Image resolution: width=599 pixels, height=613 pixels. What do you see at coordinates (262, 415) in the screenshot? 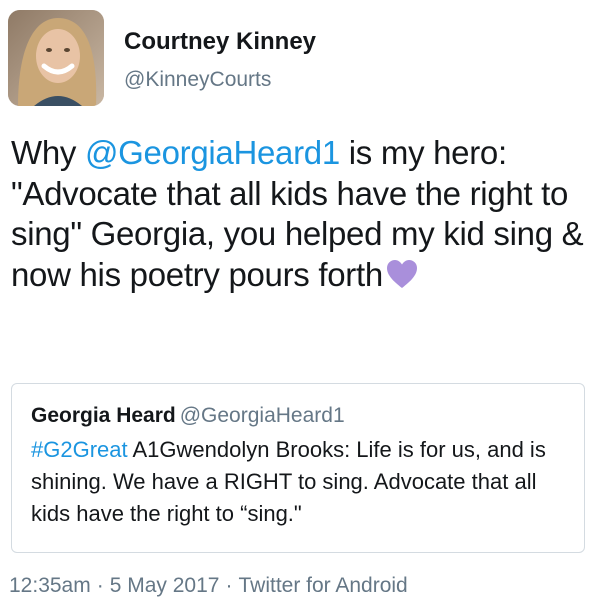
I see `quoted-author-handle: @GeorgiaHeard1` at bounding box center [262, 415].